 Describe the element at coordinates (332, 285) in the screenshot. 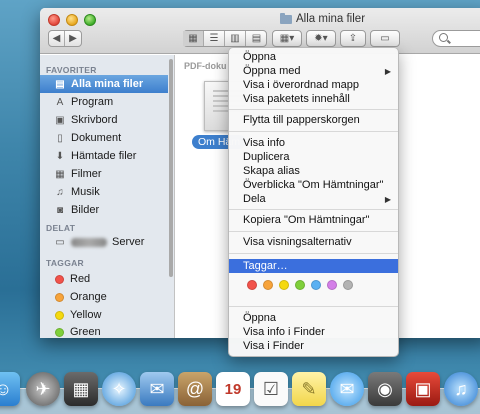

I see `purple-tag-dot` at that location.